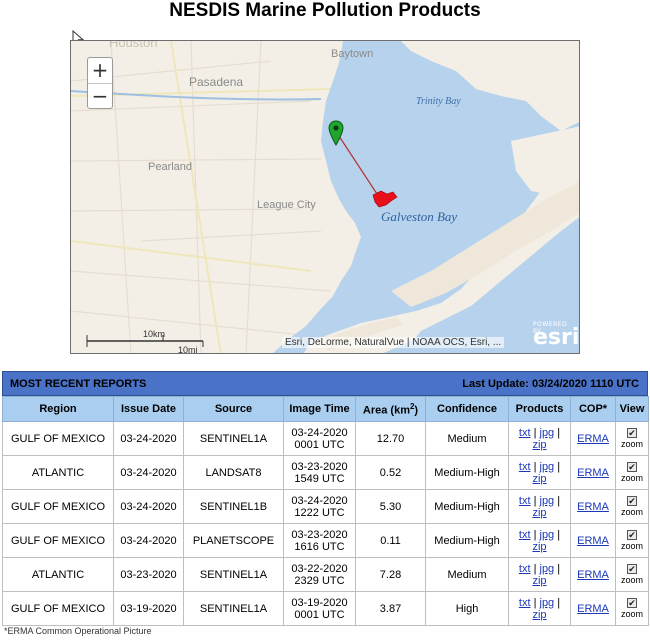  What do you see at coordinates (319, 409) in the screenshot?
I see `col-header-image-time: Image Time` at bounding box center [319, 409].